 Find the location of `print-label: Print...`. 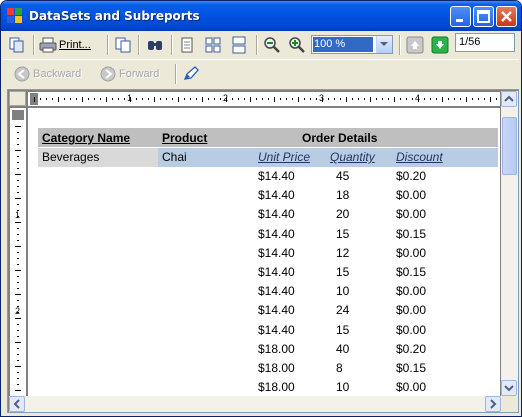

print-label: Print... is located at coordinates (75, 45).